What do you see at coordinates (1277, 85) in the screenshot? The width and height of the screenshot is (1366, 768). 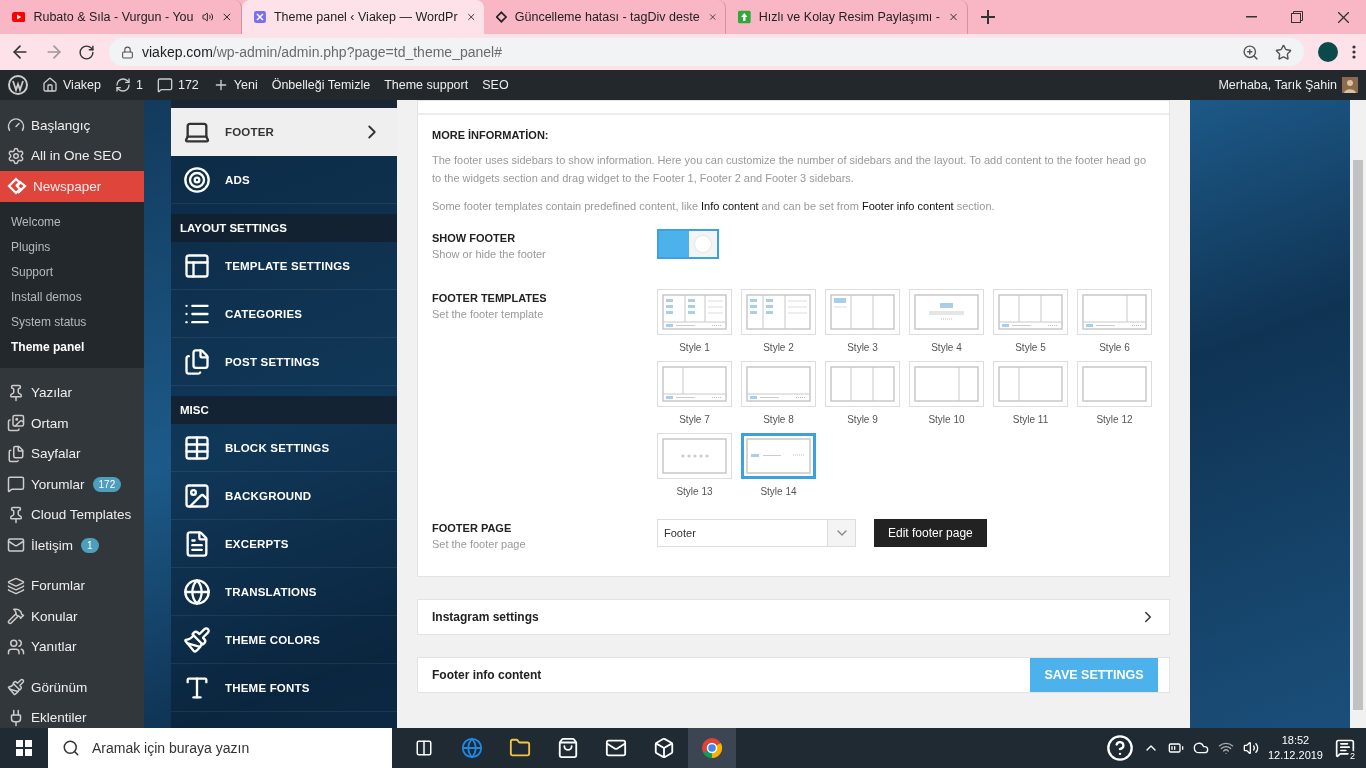 I see `greeting-link: Merhaba, Tarık Şahin` at bounding box center [1277, 85].